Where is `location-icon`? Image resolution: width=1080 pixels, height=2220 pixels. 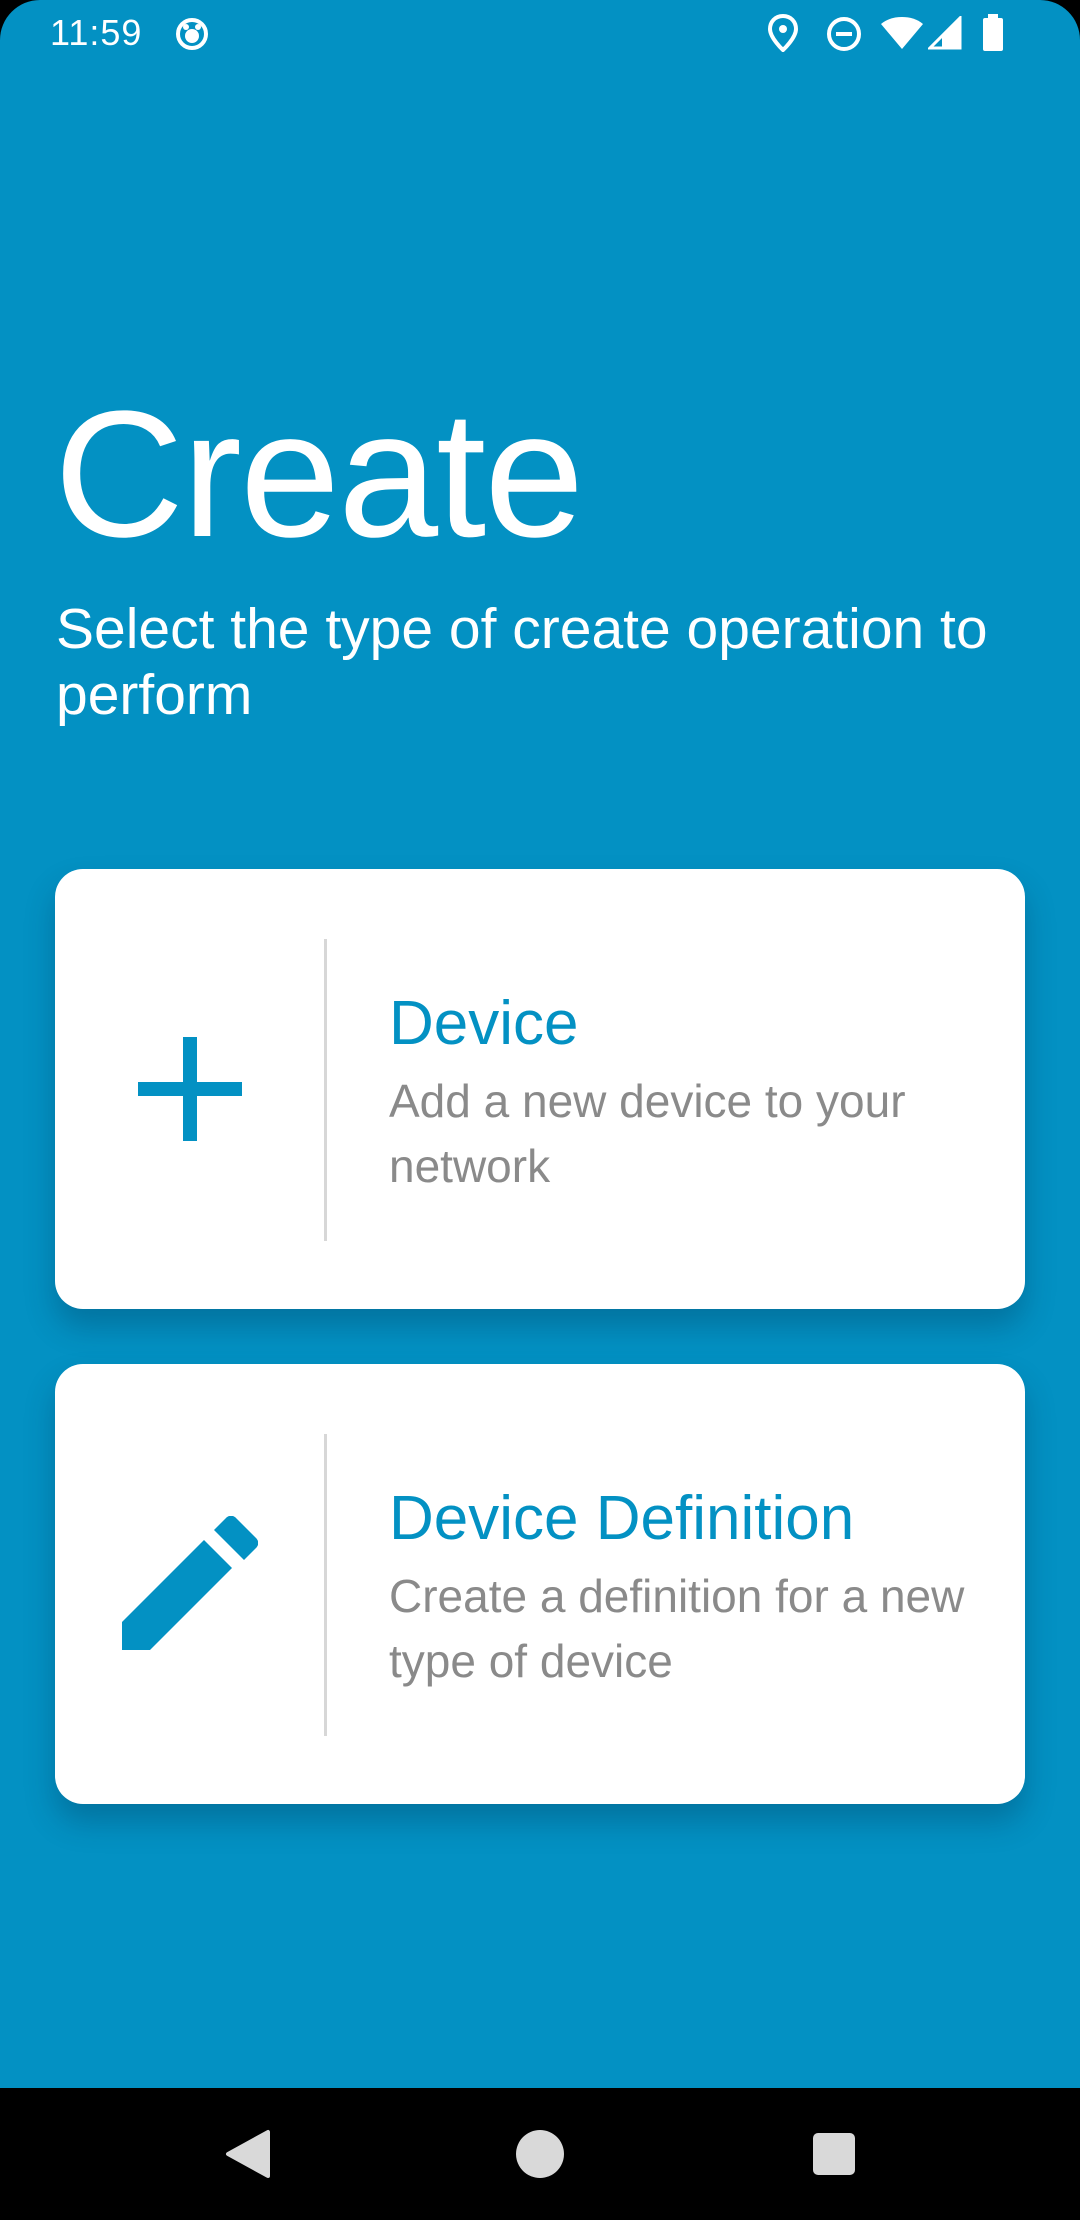
location-icon is located at coordinates (783, 35).